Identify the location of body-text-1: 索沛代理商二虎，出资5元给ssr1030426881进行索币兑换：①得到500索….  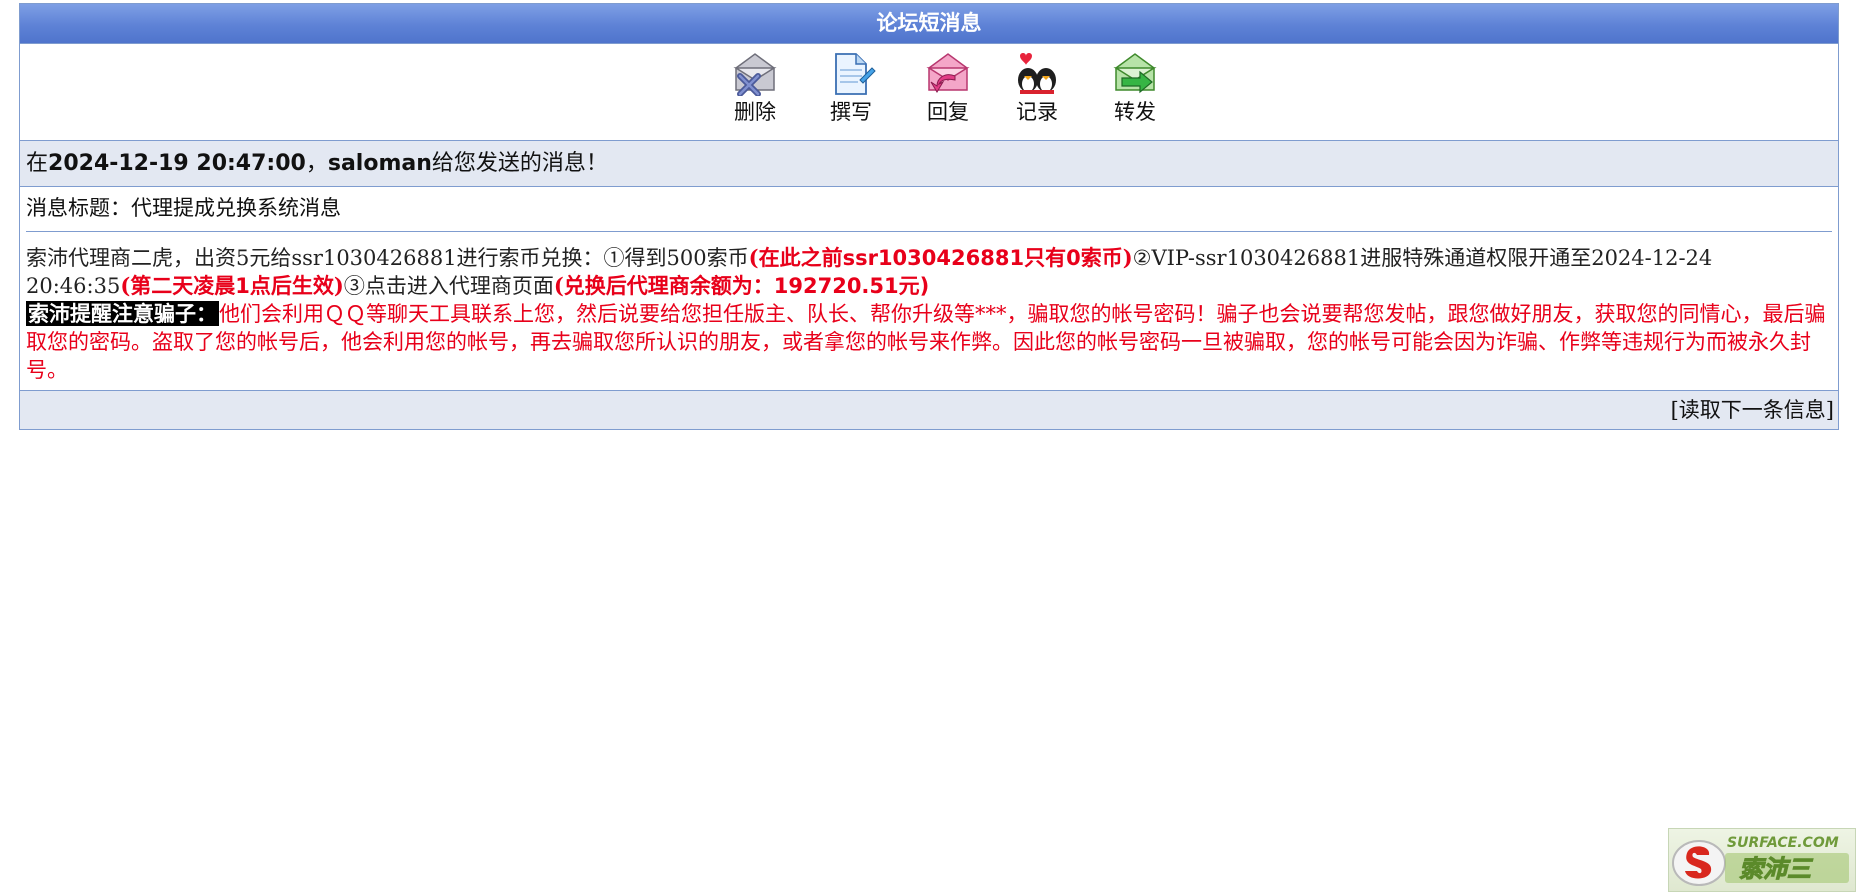
(387, 258).